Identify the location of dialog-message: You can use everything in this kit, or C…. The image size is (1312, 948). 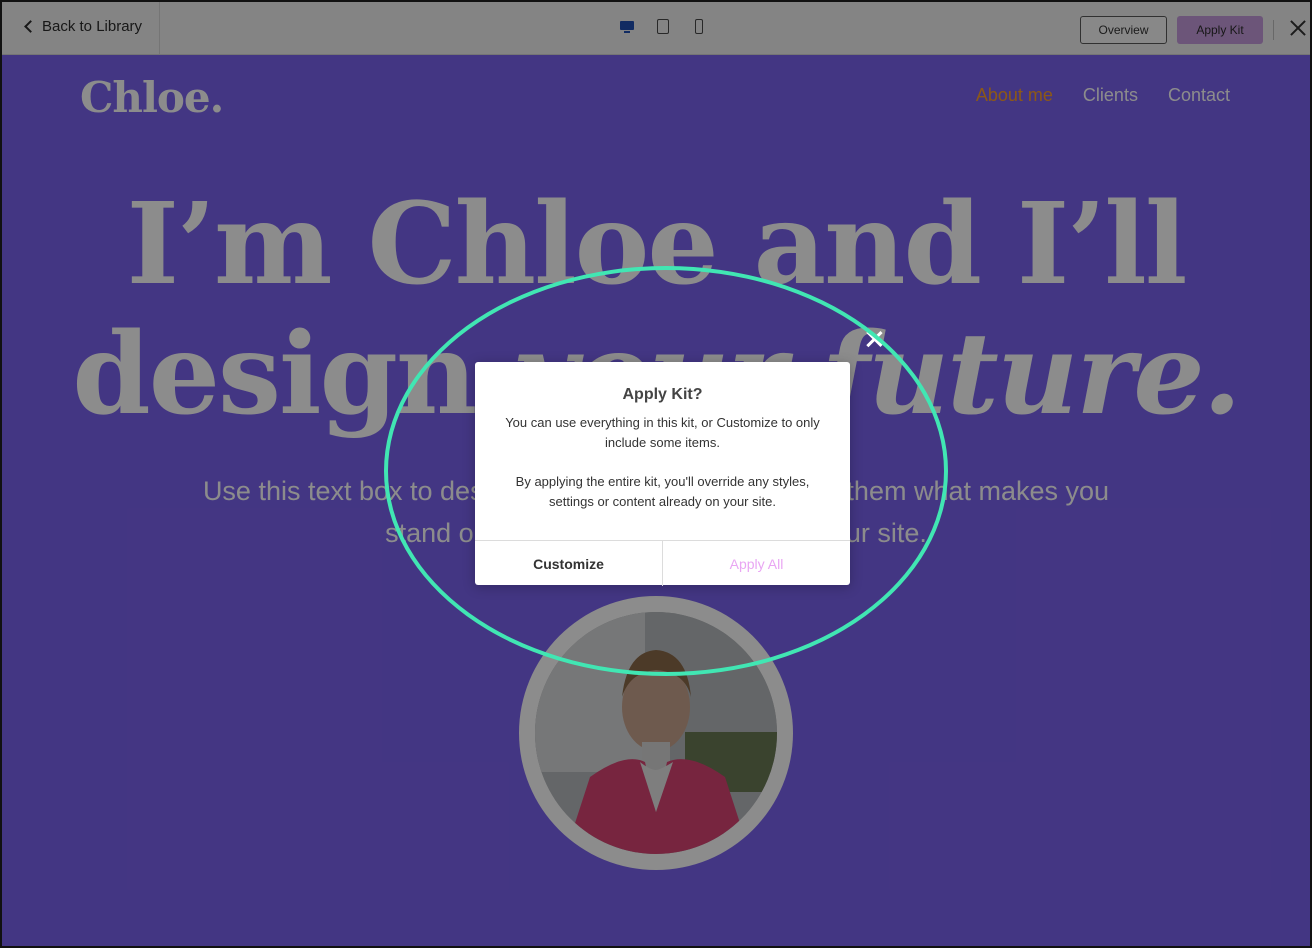
(662, 432).